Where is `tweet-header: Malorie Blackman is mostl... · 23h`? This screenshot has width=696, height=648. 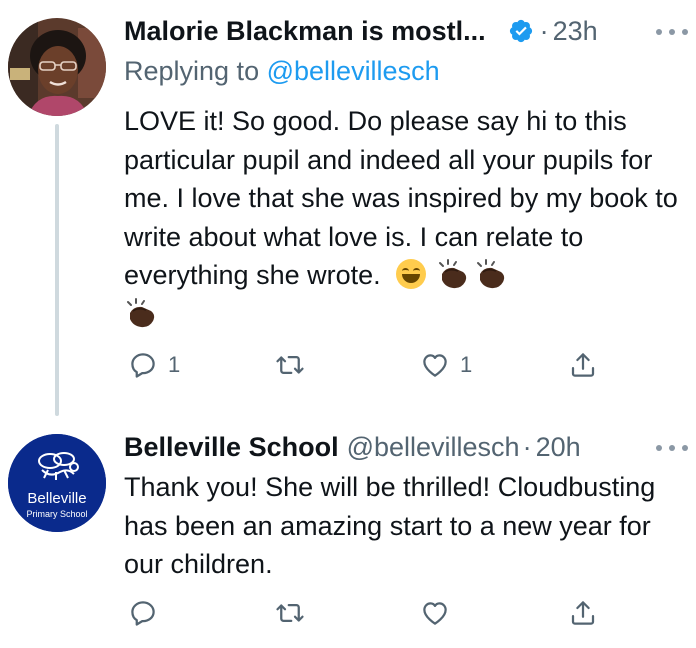
tweet-header: Malorie Blackman is mostl... · 23h is located at coordinates (361, 31).